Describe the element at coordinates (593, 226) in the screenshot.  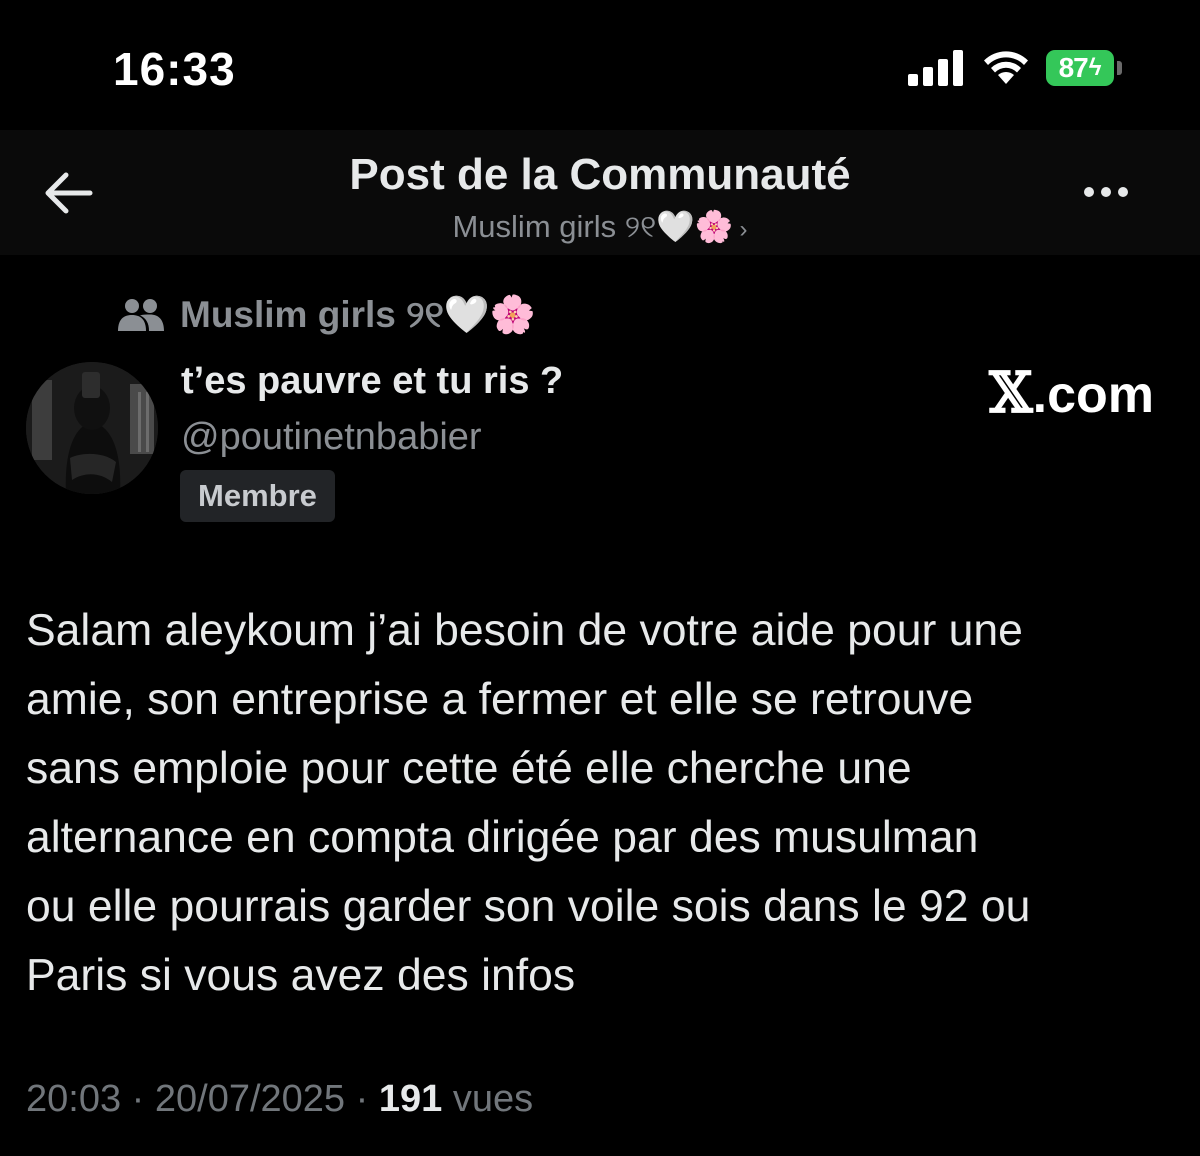
I see `community-link-label: Muslim girls ୨୧🤍🌸` at that location.